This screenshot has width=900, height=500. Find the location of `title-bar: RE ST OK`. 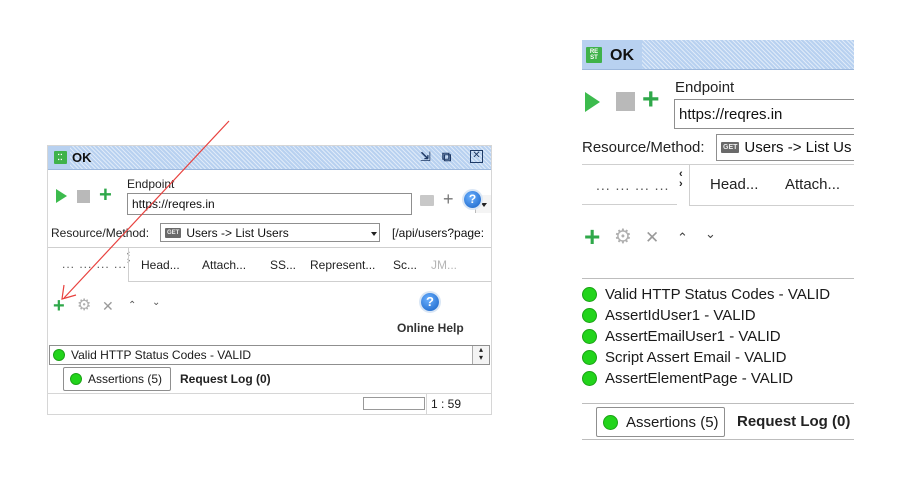

title-bar: RE ST OK is located at coordinates (718, 55).